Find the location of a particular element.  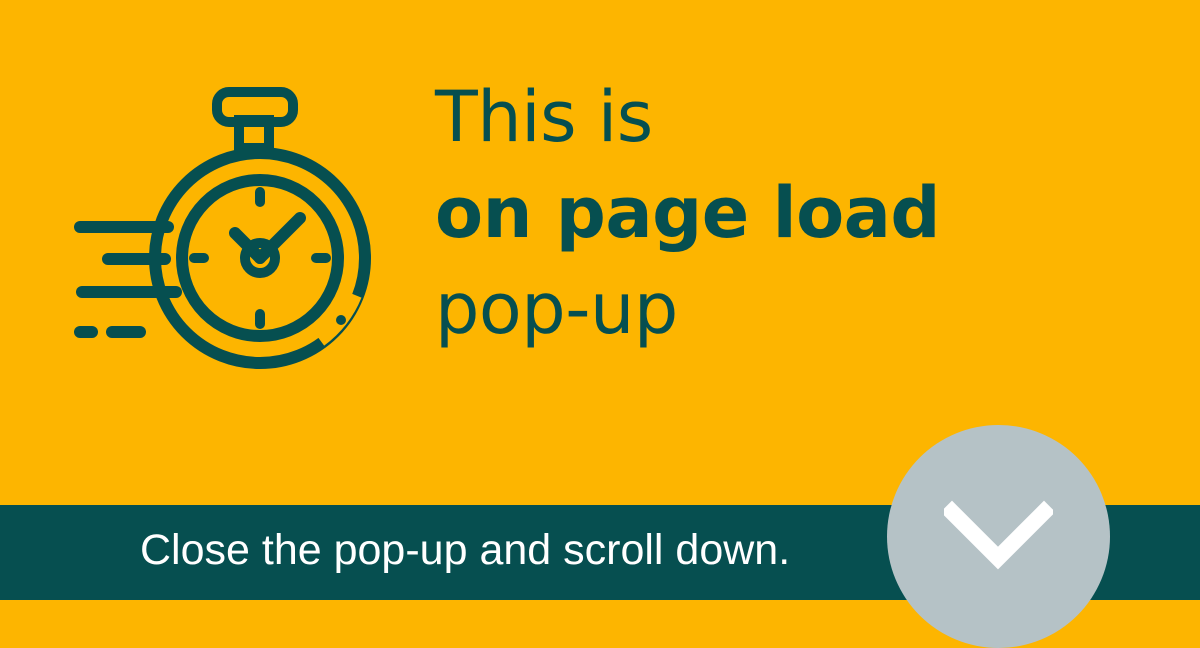

stopwatch-icon is located at coordinates (230, 232).